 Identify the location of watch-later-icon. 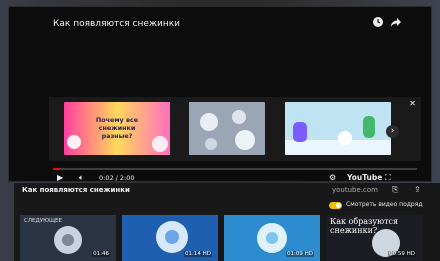
(378, 23).